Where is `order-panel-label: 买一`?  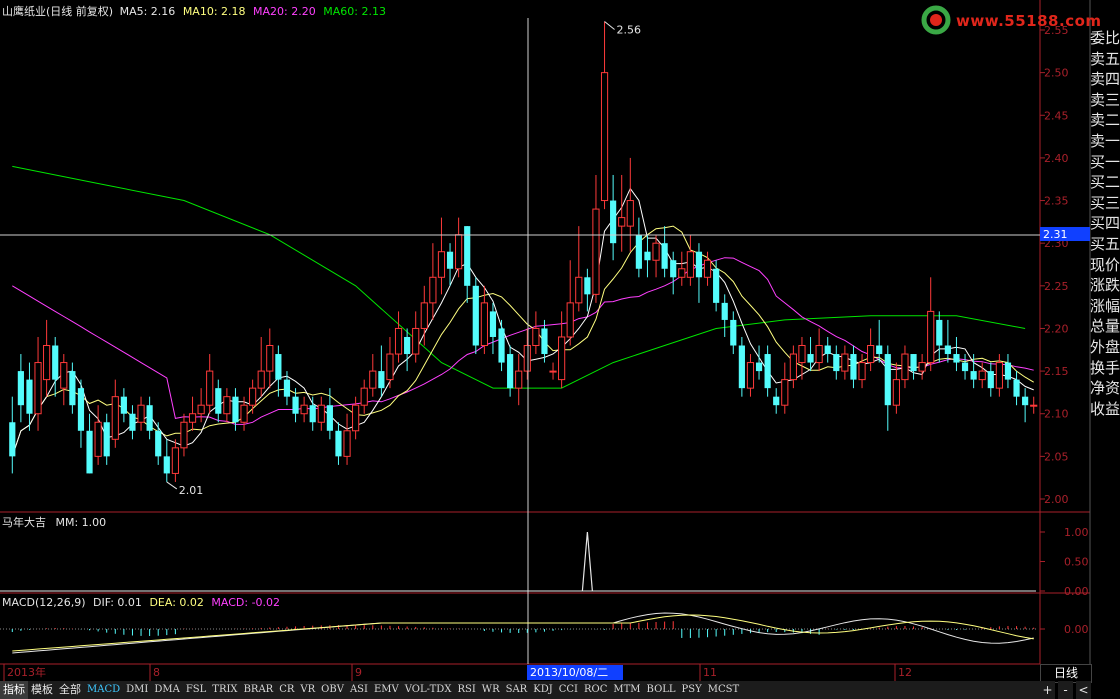 order-panel-label: 买一 is located at coordinates (1105, 161).